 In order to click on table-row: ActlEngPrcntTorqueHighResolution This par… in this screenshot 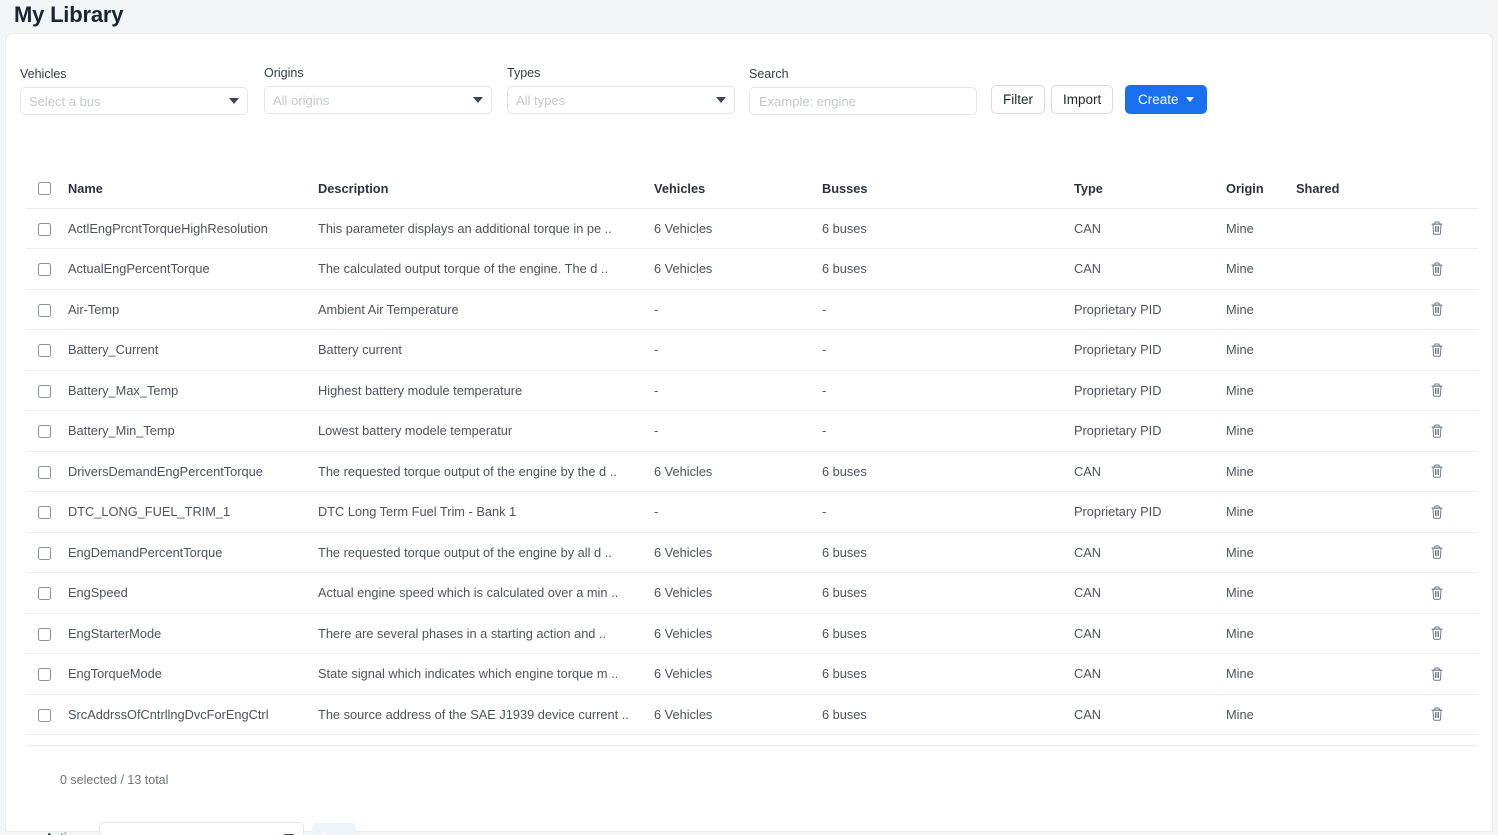, I will do `click(752, 229)`.